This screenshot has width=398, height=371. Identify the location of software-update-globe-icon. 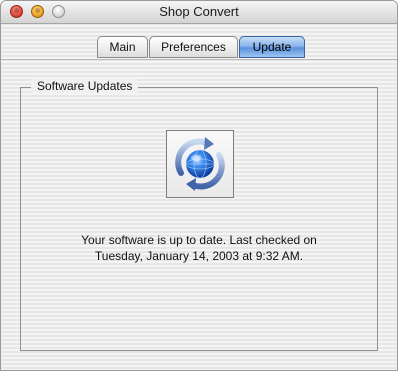
(200, 164).